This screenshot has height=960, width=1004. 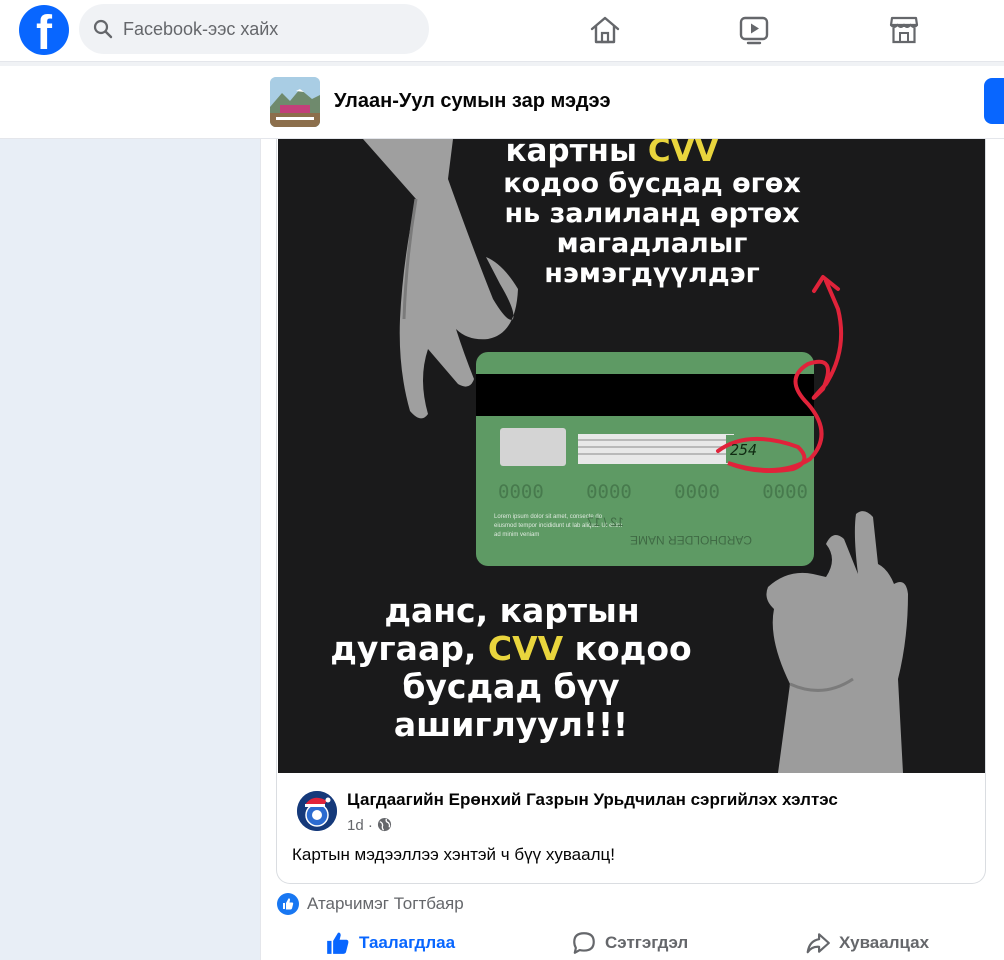 I want to click on like-label: Таалагдлаа, so click(x=407, y=942).